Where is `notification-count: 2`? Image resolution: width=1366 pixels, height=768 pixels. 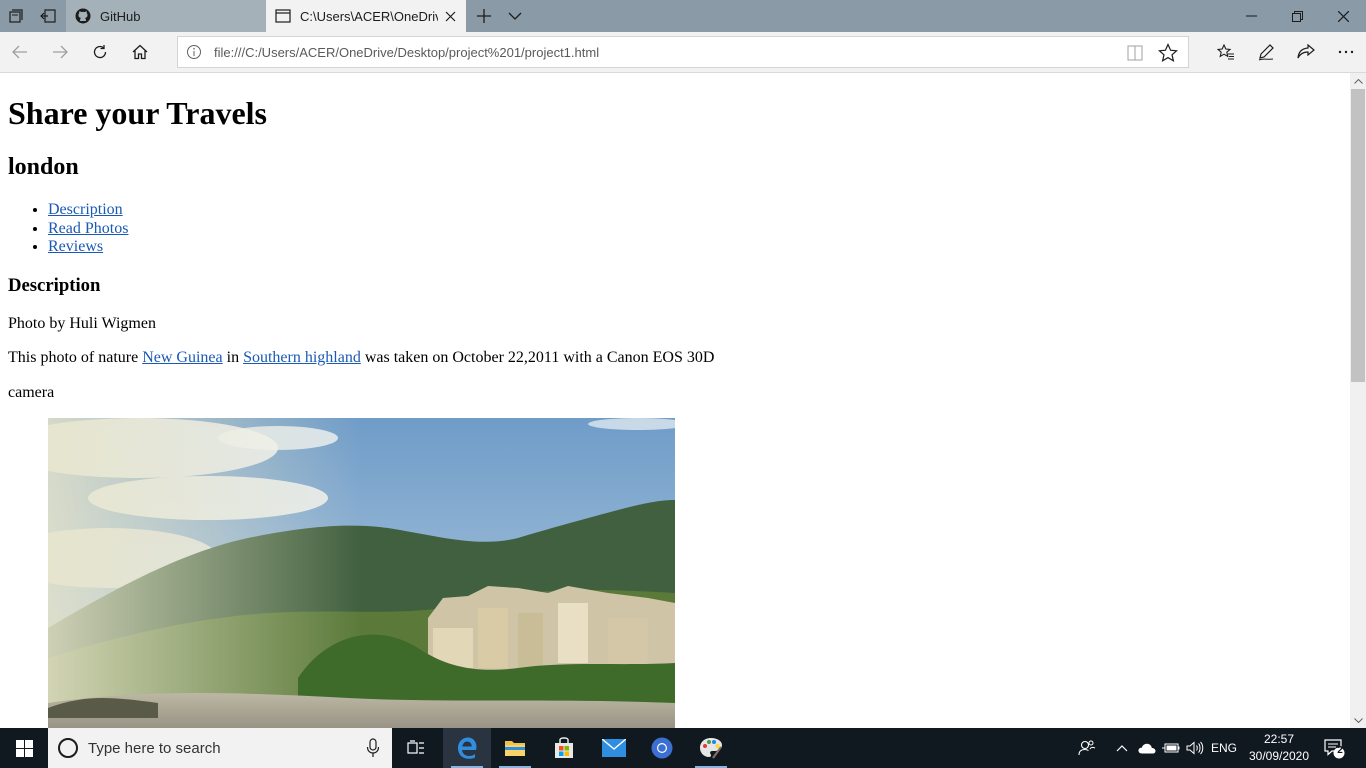 notification-count: 2 is located at coordinates (1340, 750).